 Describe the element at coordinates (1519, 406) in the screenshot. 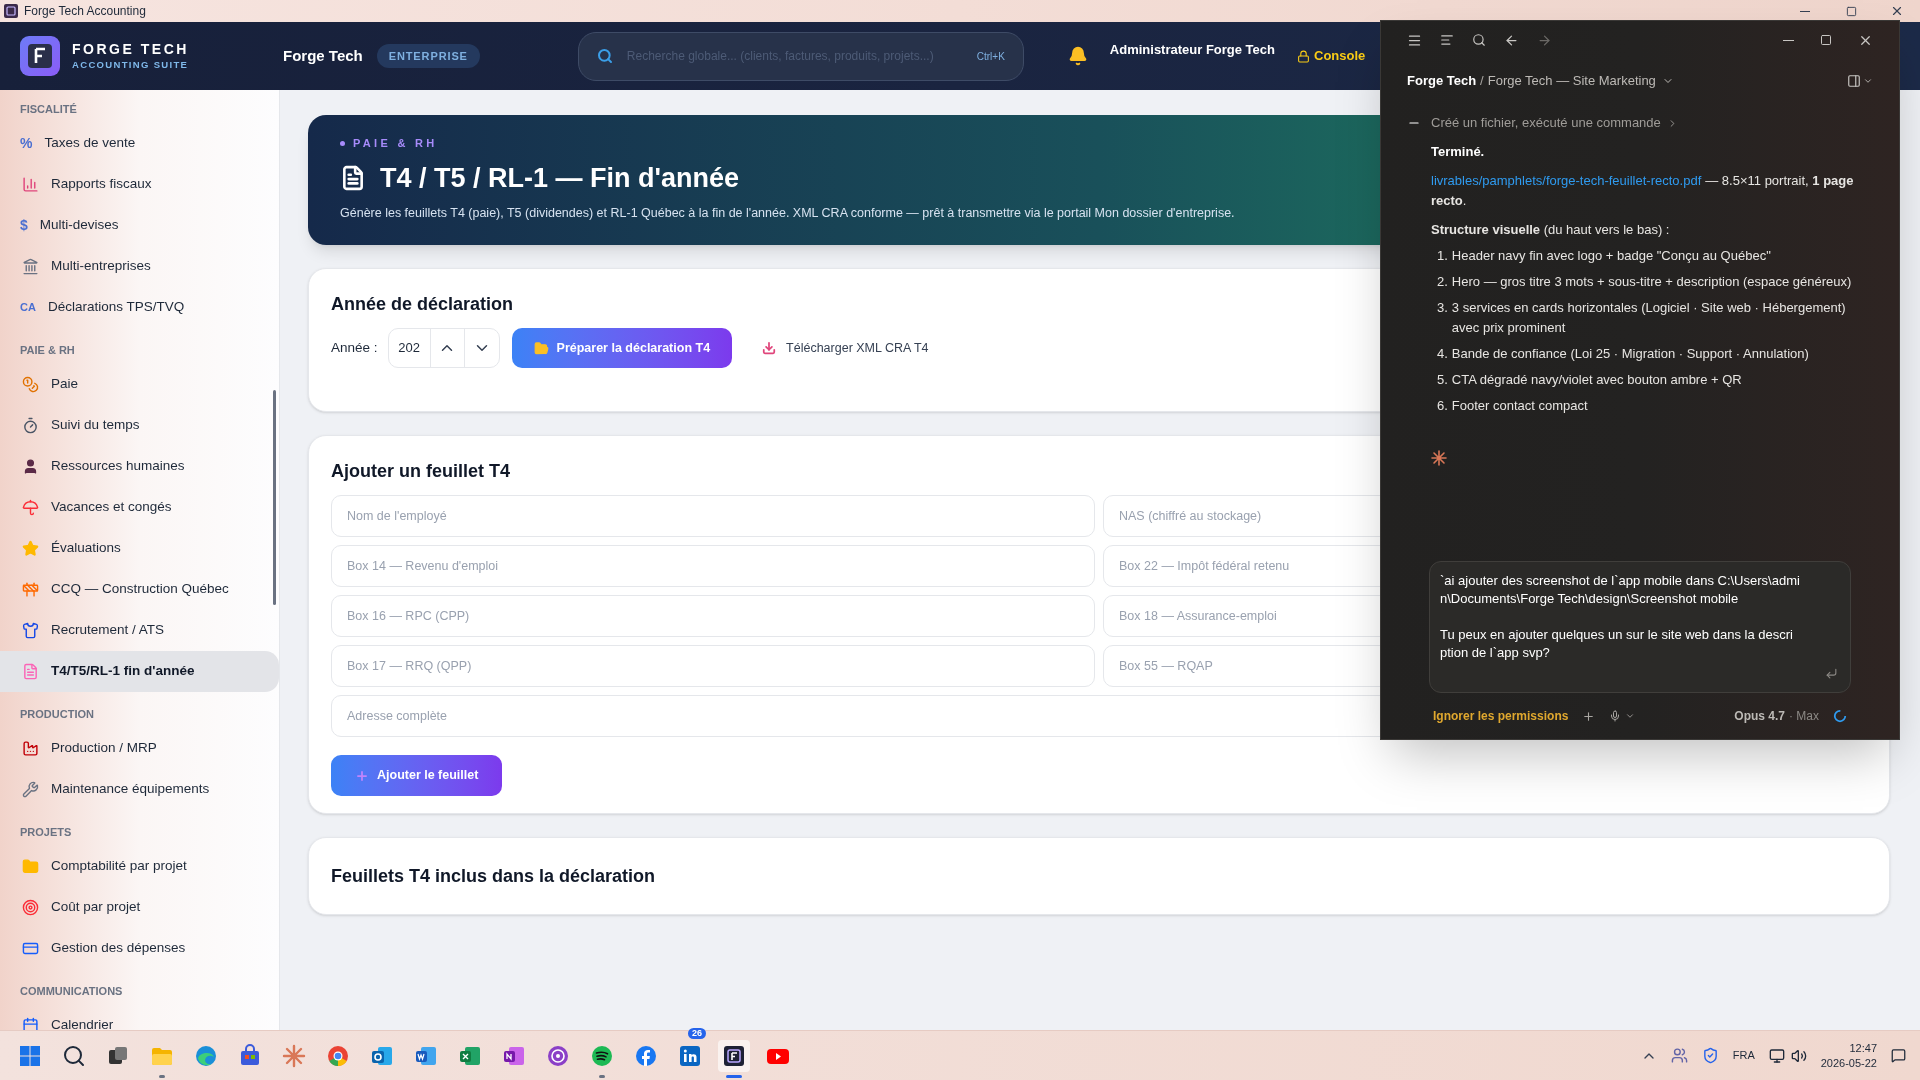

I see `step-text: Footer contact compact` at that location.